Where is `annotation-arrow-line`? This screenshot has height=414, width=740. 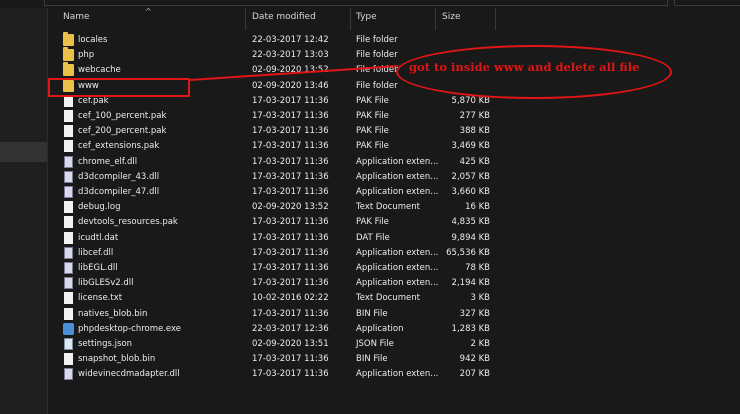
annotation-arrow-line is located at coordinates (294, 73).